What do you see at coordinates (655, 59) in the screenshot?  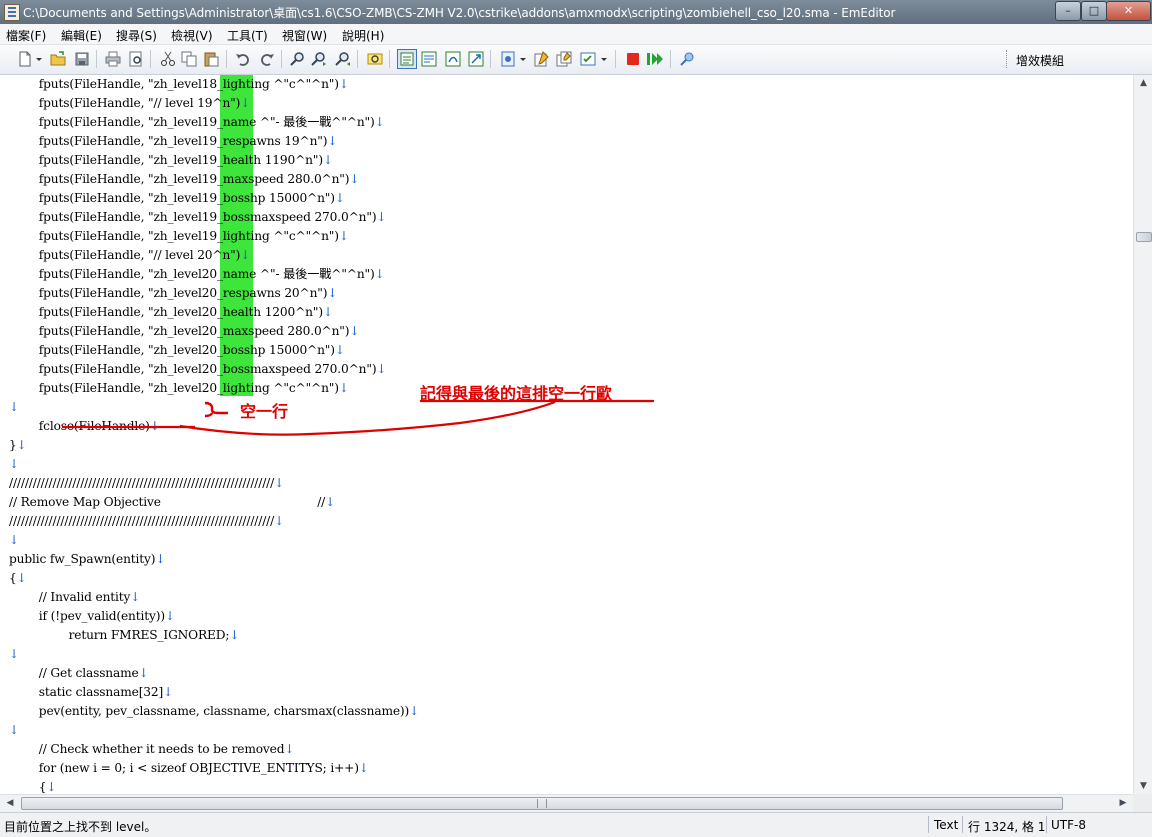 I see `play-macro-icon` at bounding box center [655, 59].